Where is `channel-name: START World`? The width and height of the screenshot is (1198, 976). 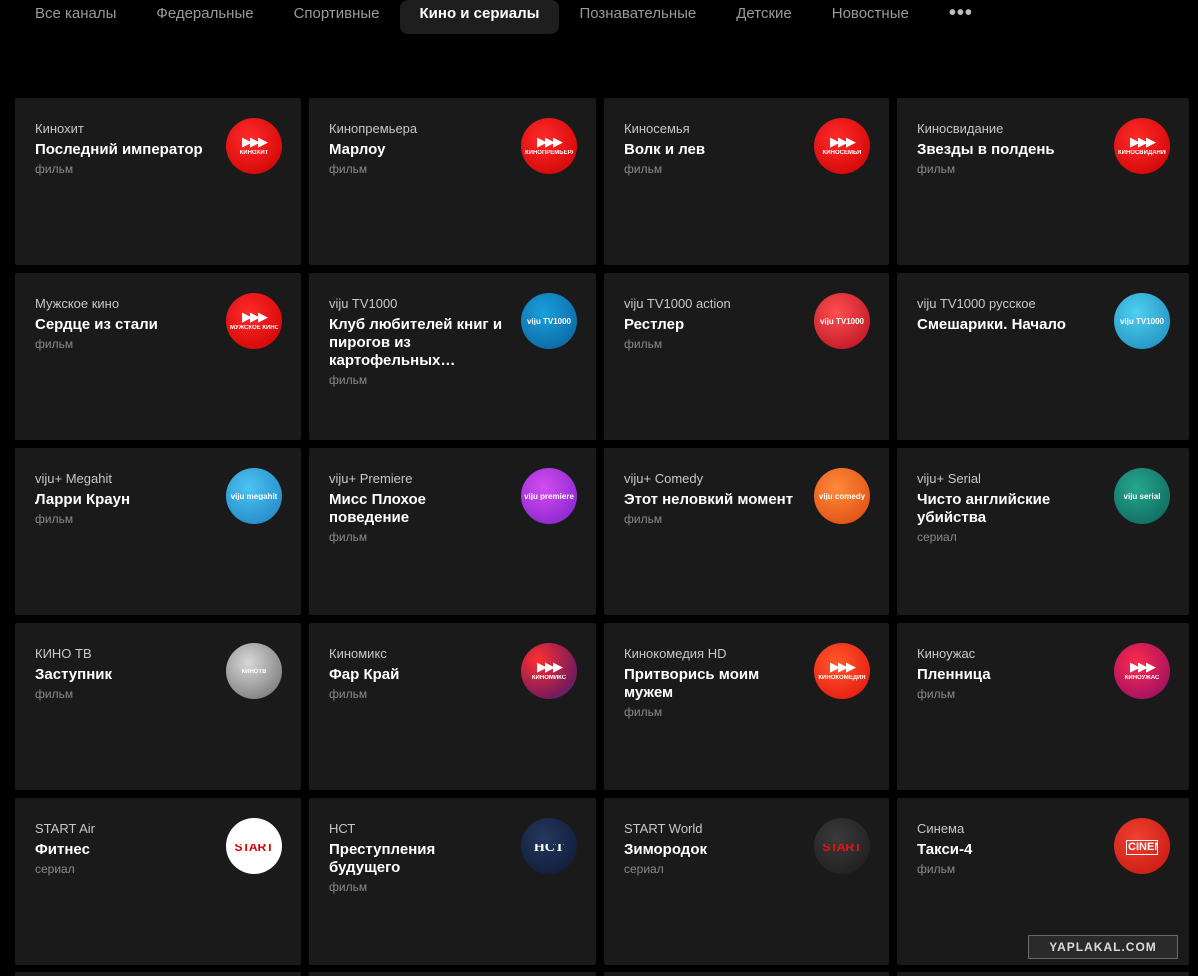 channel-name: START World is located at coordinates (663, 828).